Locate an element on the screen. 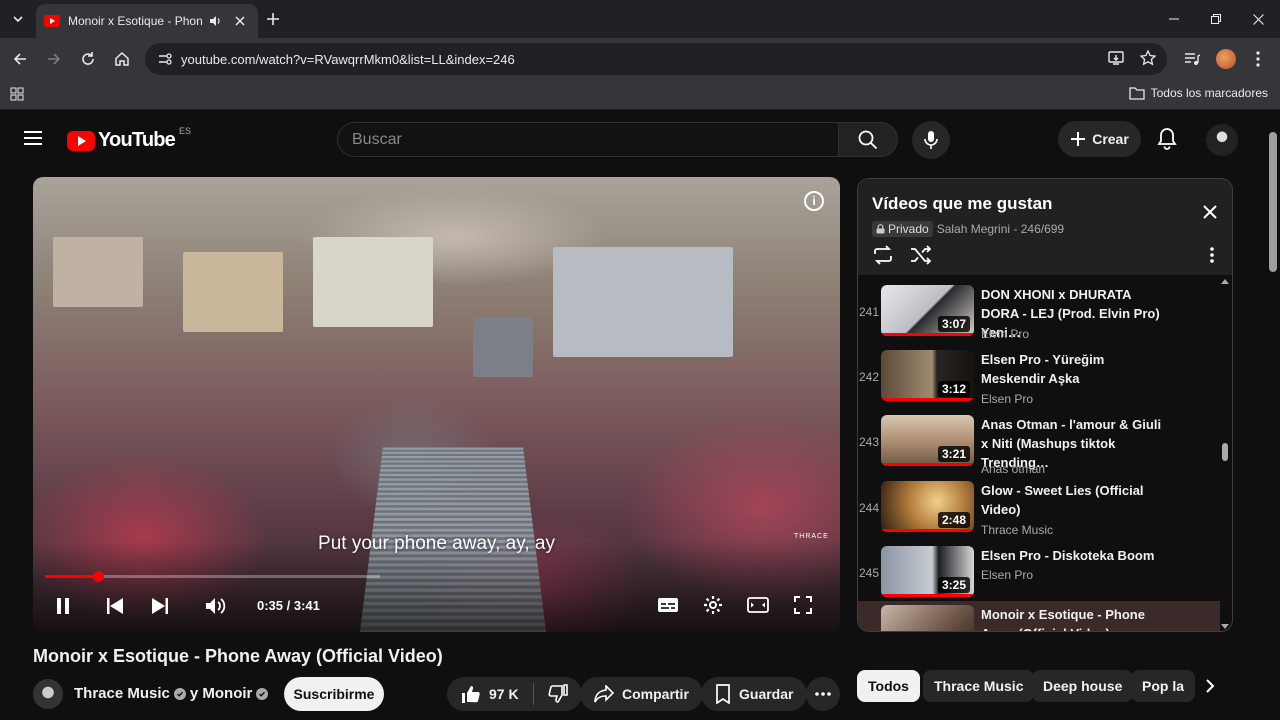  forward-button is located at coordinates (54, 59).